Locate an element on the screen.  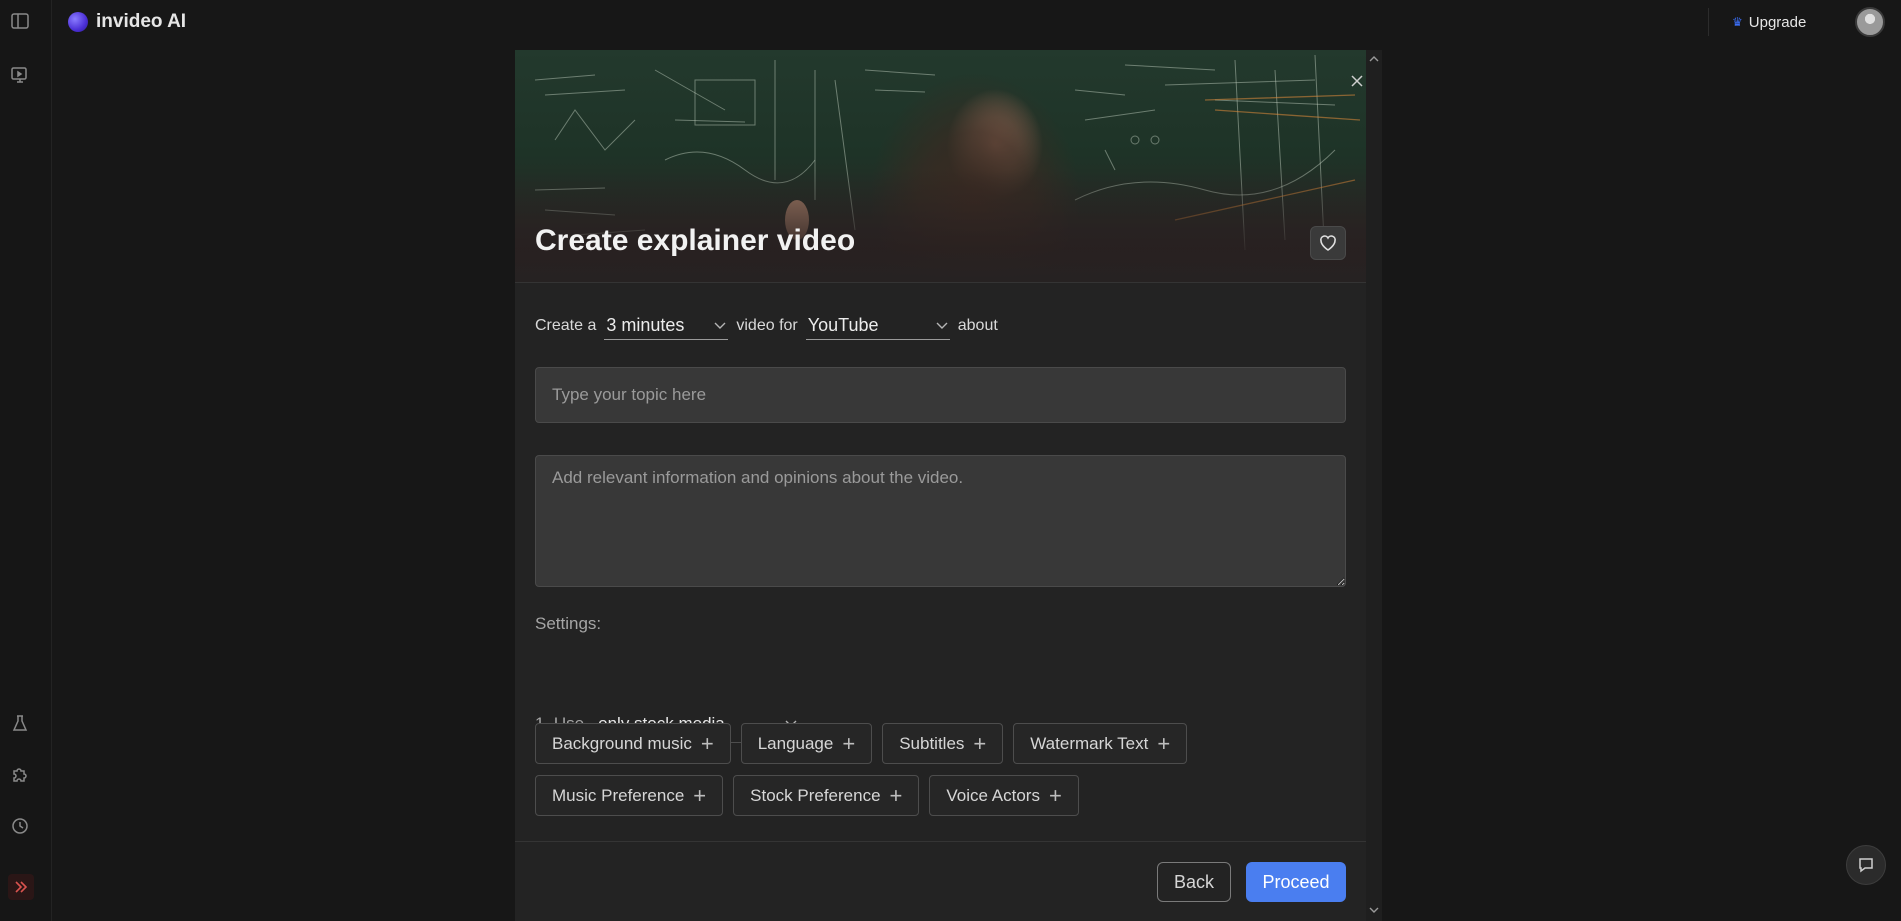
voice-actors-chip: Voice Actors + is located at coordinates (1004, 795).